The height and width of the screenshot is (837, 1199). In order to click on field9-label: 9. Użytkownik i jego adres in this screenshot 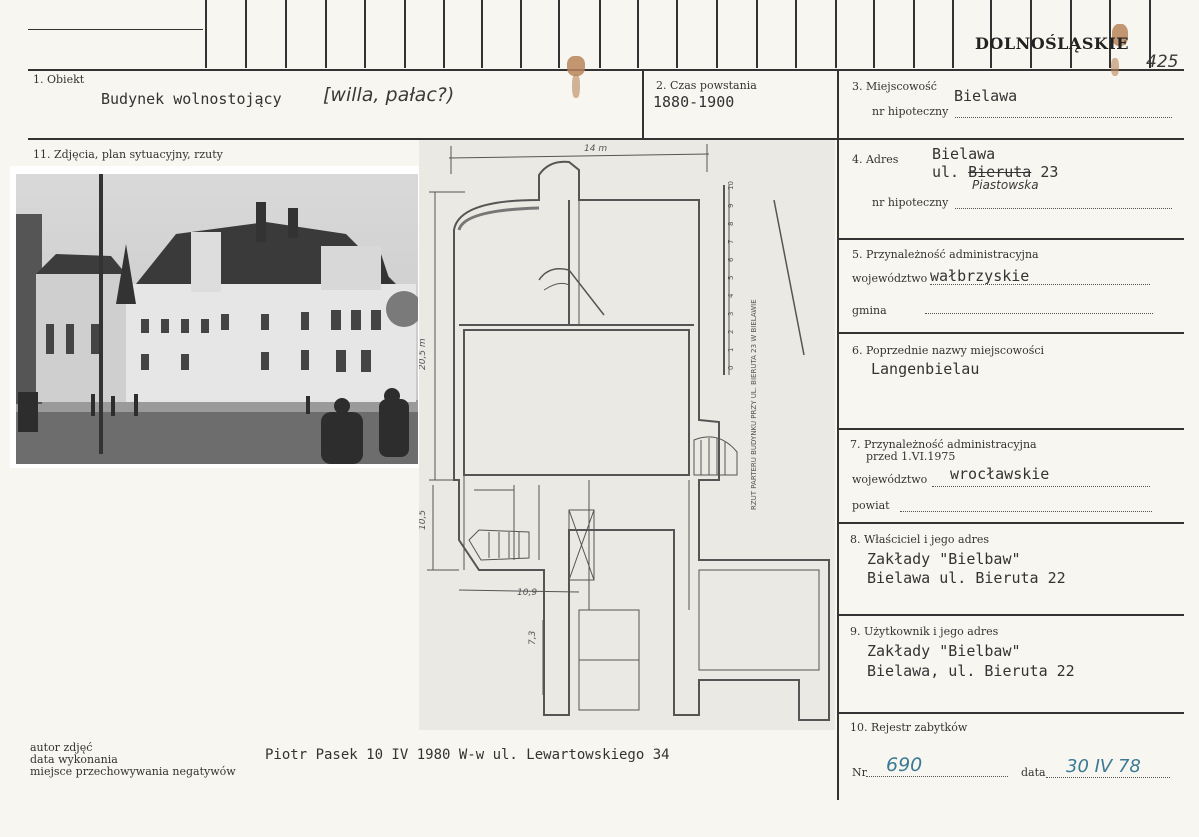, I will do `click(924, 631)`.